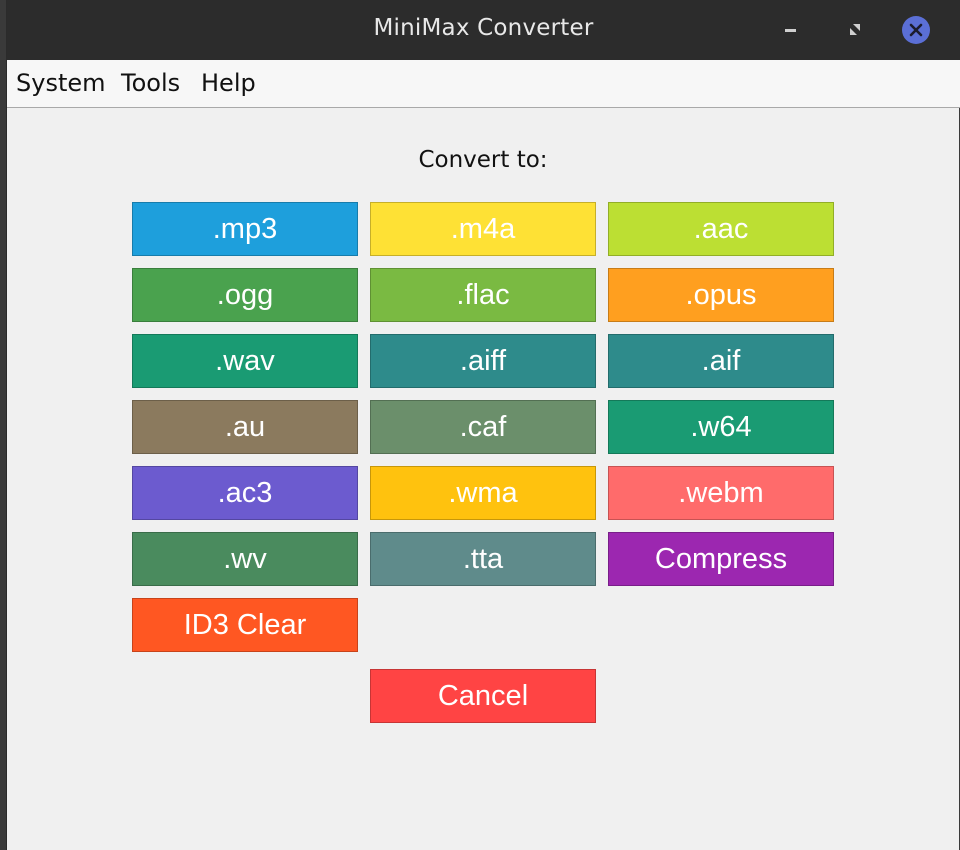  I want to click on flac-button: .flac, so click(483, 295).